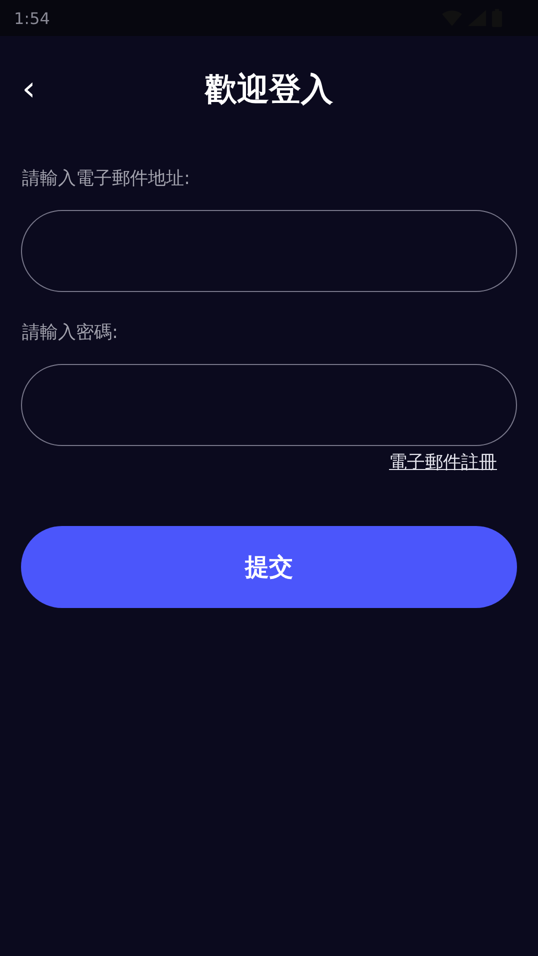 This screenshot has width=538, height=956. Describe the element at coordinates (29, 89) in the screenshot. I see `back-icon: ‹` at that location.